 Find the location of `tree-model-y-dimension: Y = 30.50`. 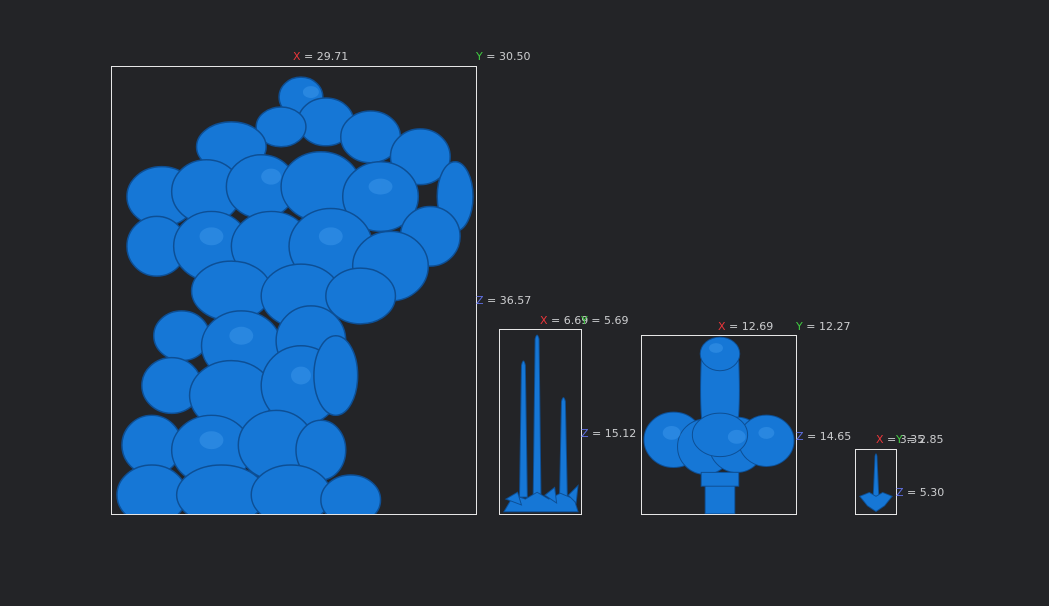

tree-model-y-dimension: Y = 30.50 is located at coordinates (503, 56).